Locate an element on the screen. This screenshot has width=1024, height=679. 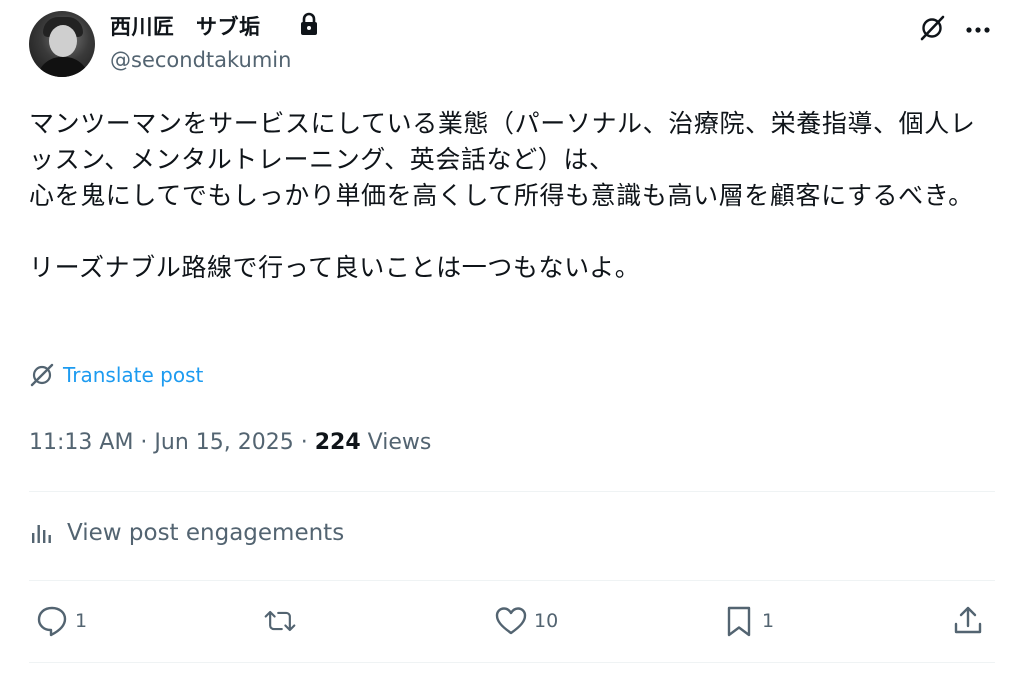
like-button: 10 is located at coordinates (526, 621).